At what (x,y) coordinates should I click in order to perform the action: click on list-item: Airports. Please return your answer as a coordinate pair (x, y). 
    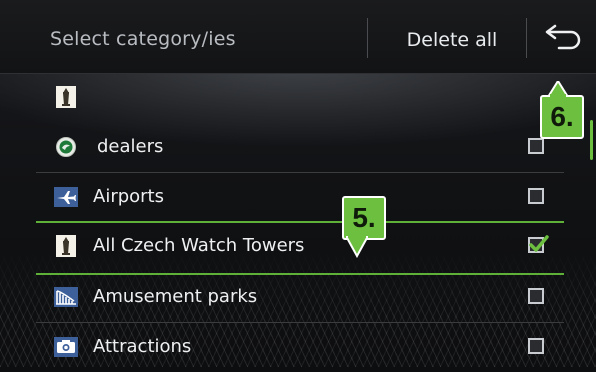
    Looking at the image, I should click on (300, 197).